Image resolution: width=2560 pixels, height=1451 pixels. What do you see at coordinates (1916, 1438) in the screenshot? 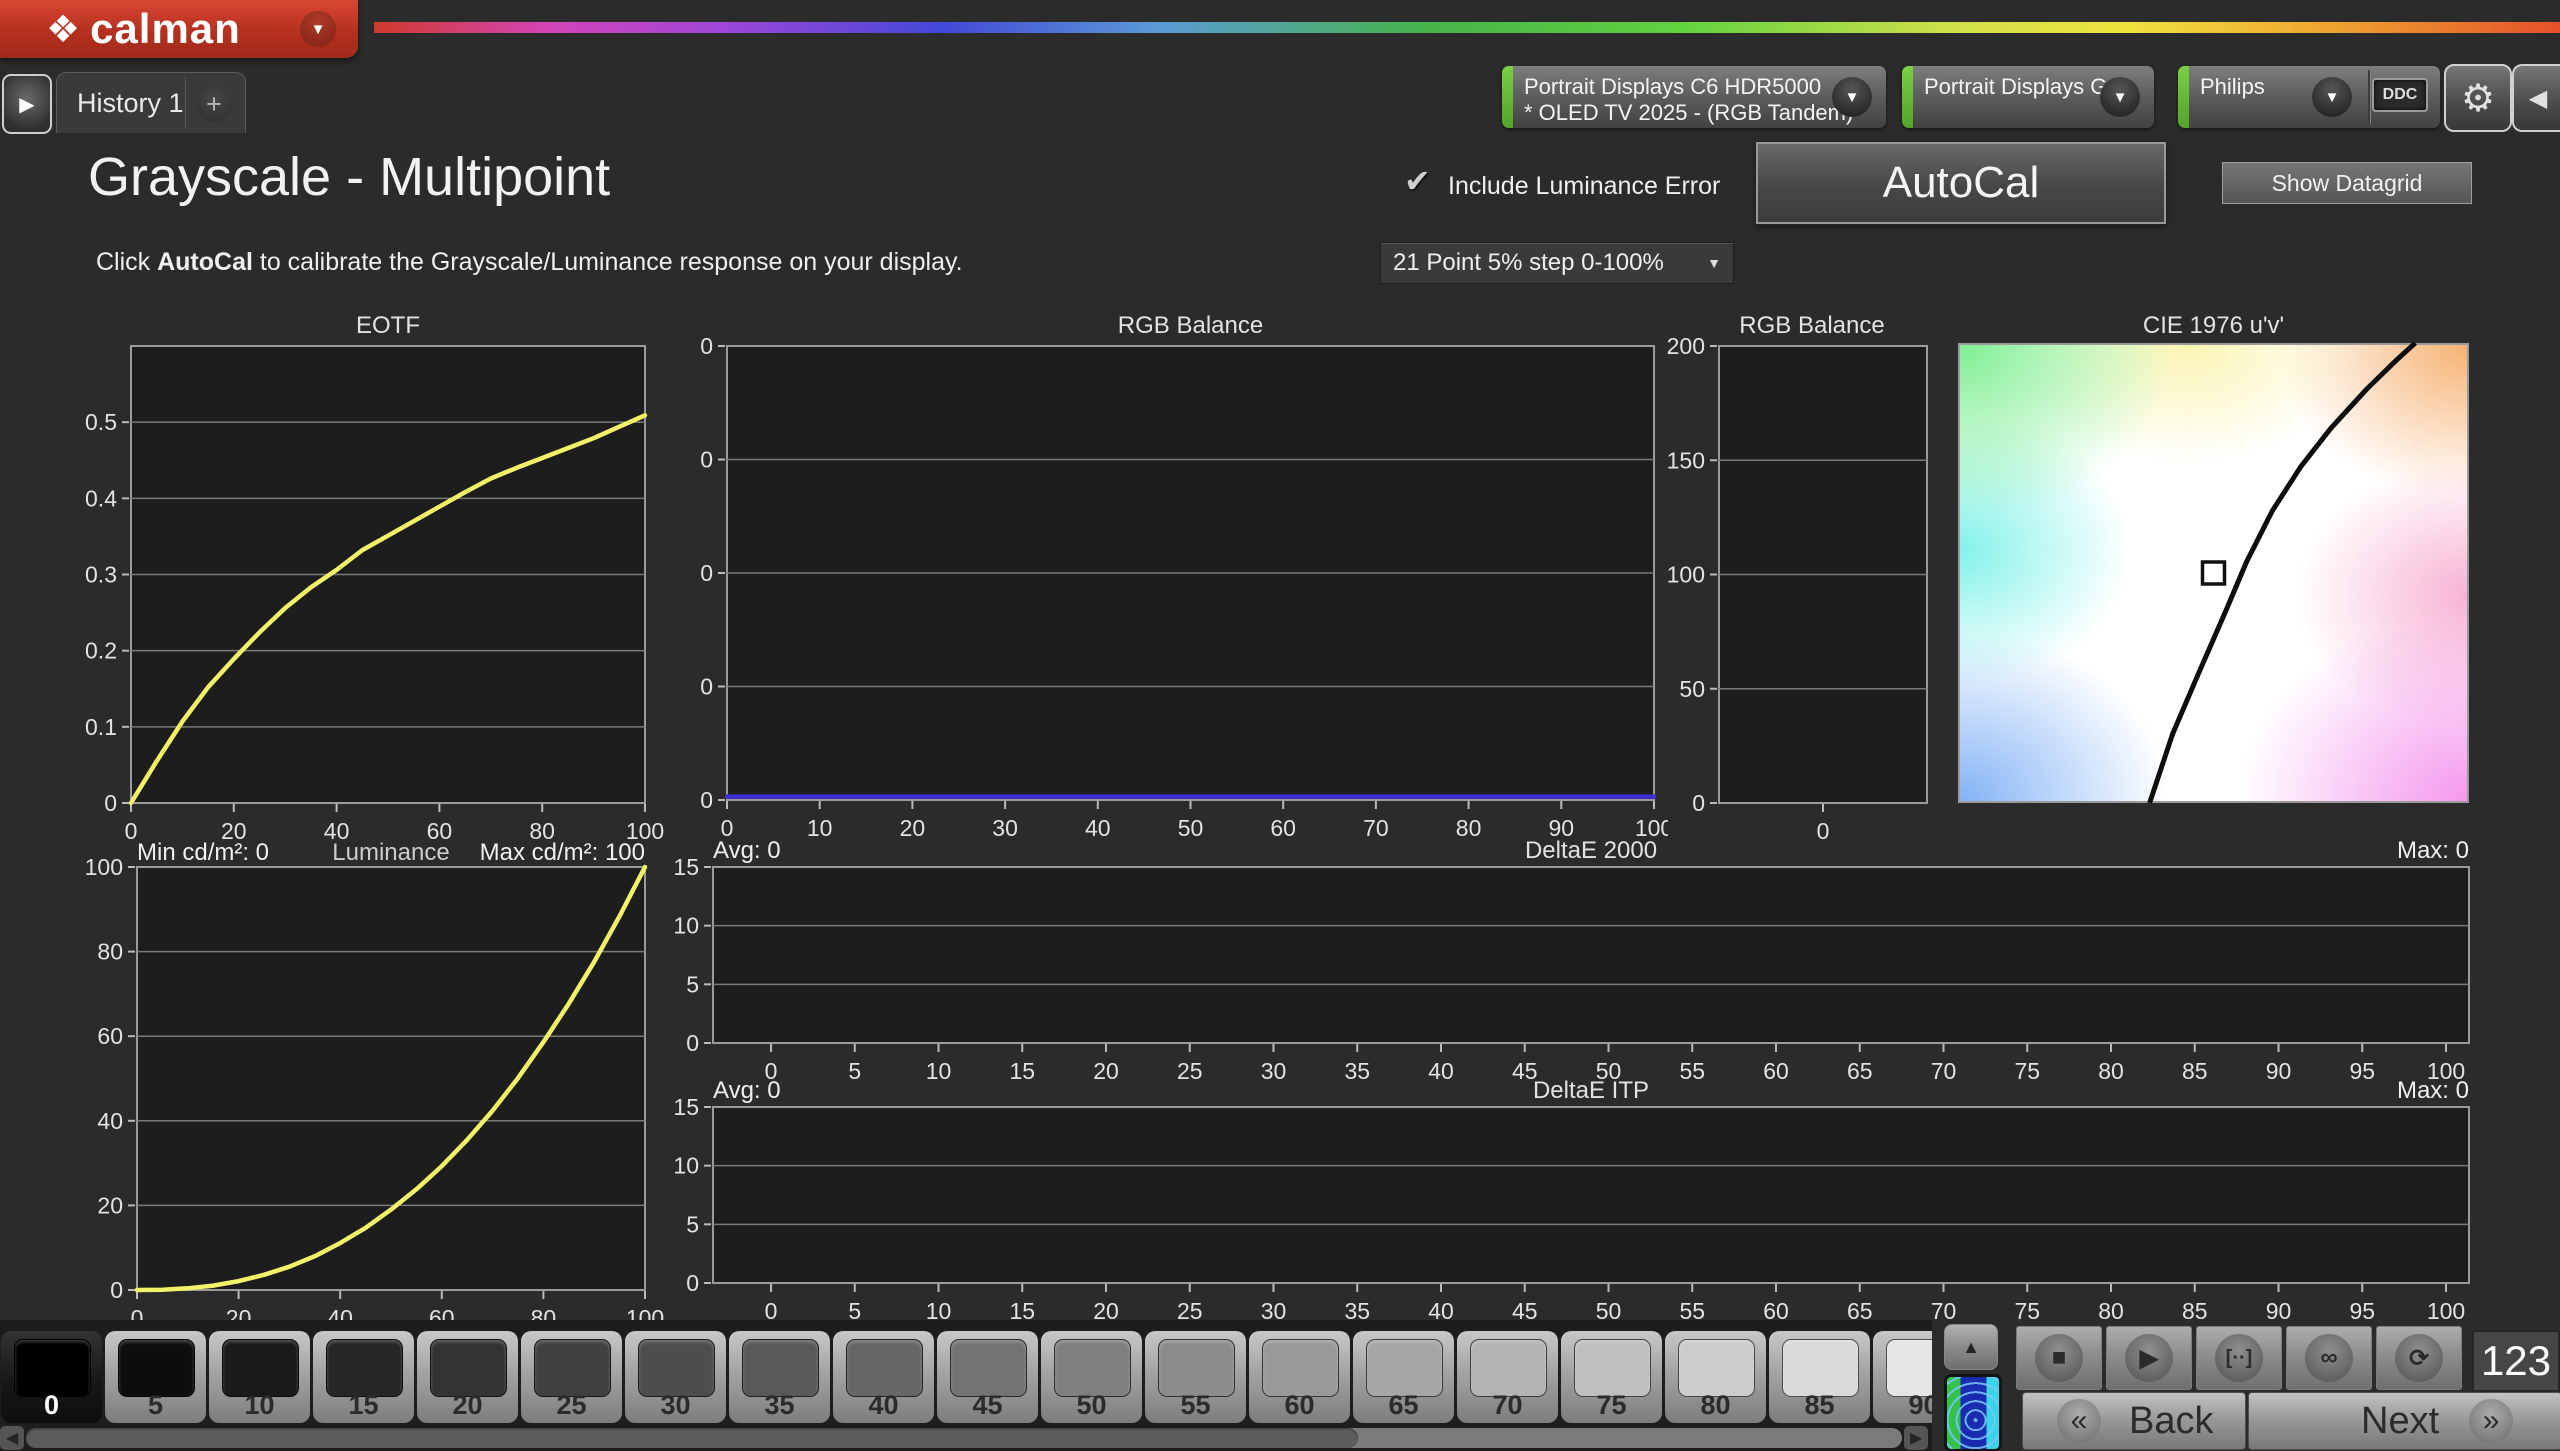
I see `scroll-right-button: ▶` at bounding box center [1916, 1438].